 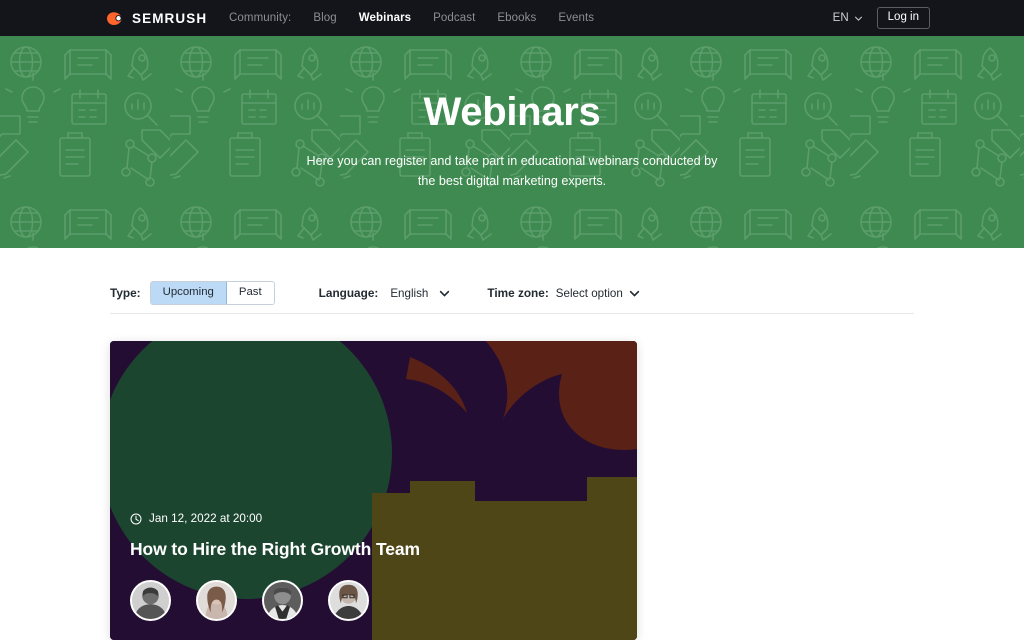 What do you see at coordinates (206, 518) in the screenshot?
I see `webinar-date-text: Jan 12, 2022 at 20:00` at bounding box center [206, 518].